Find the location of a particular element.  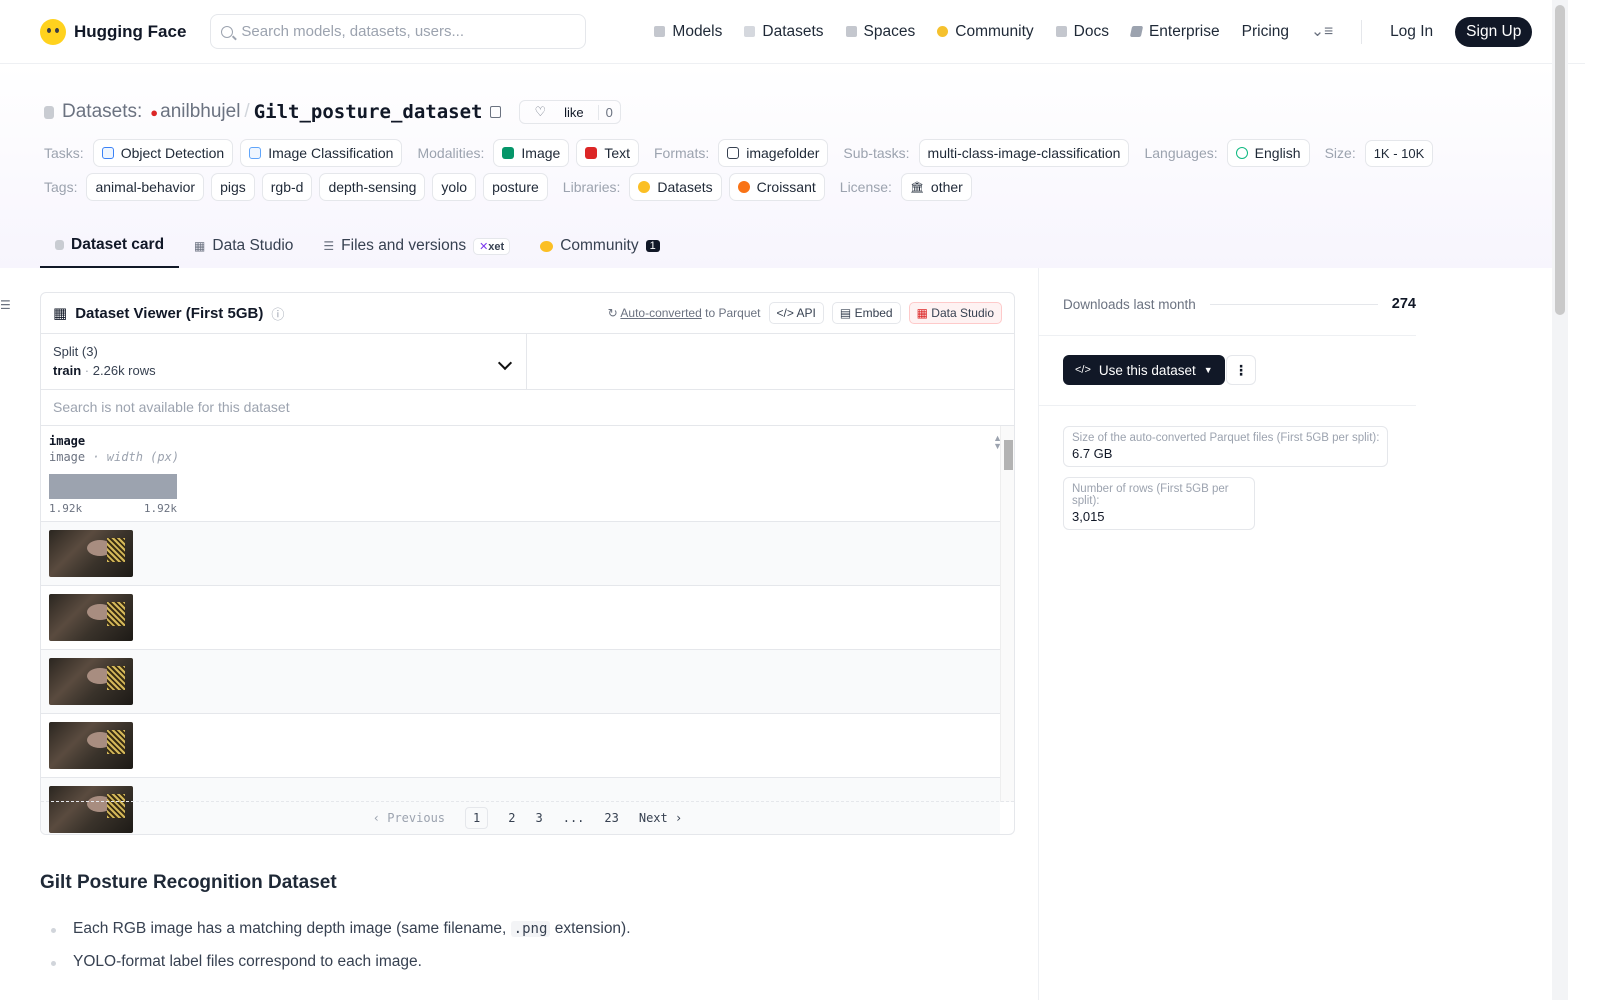

nav-spaces: Spaces is located at coordinates (880, 31).